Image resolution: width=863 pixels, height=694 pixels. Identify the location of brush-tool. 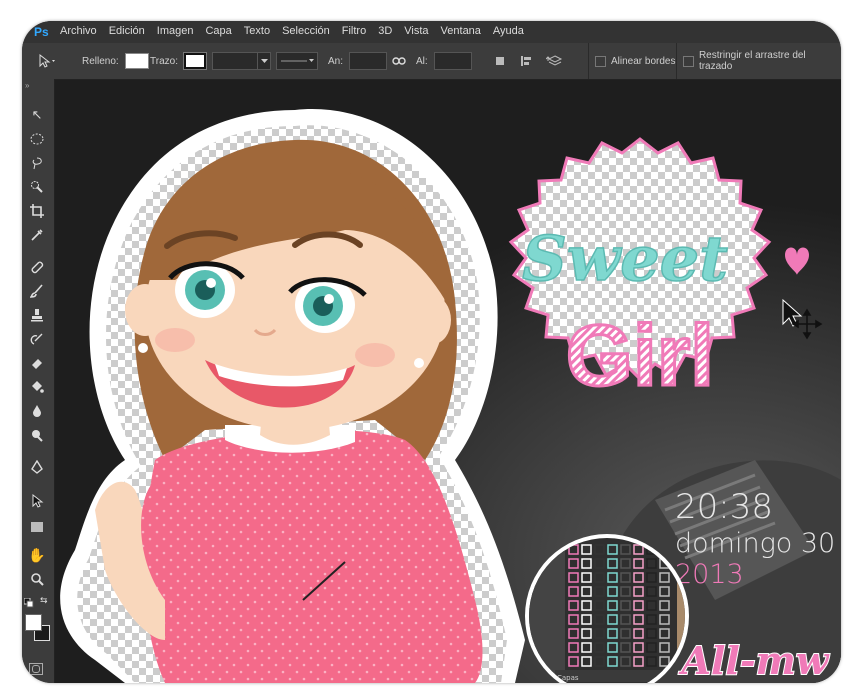
(37, 291).